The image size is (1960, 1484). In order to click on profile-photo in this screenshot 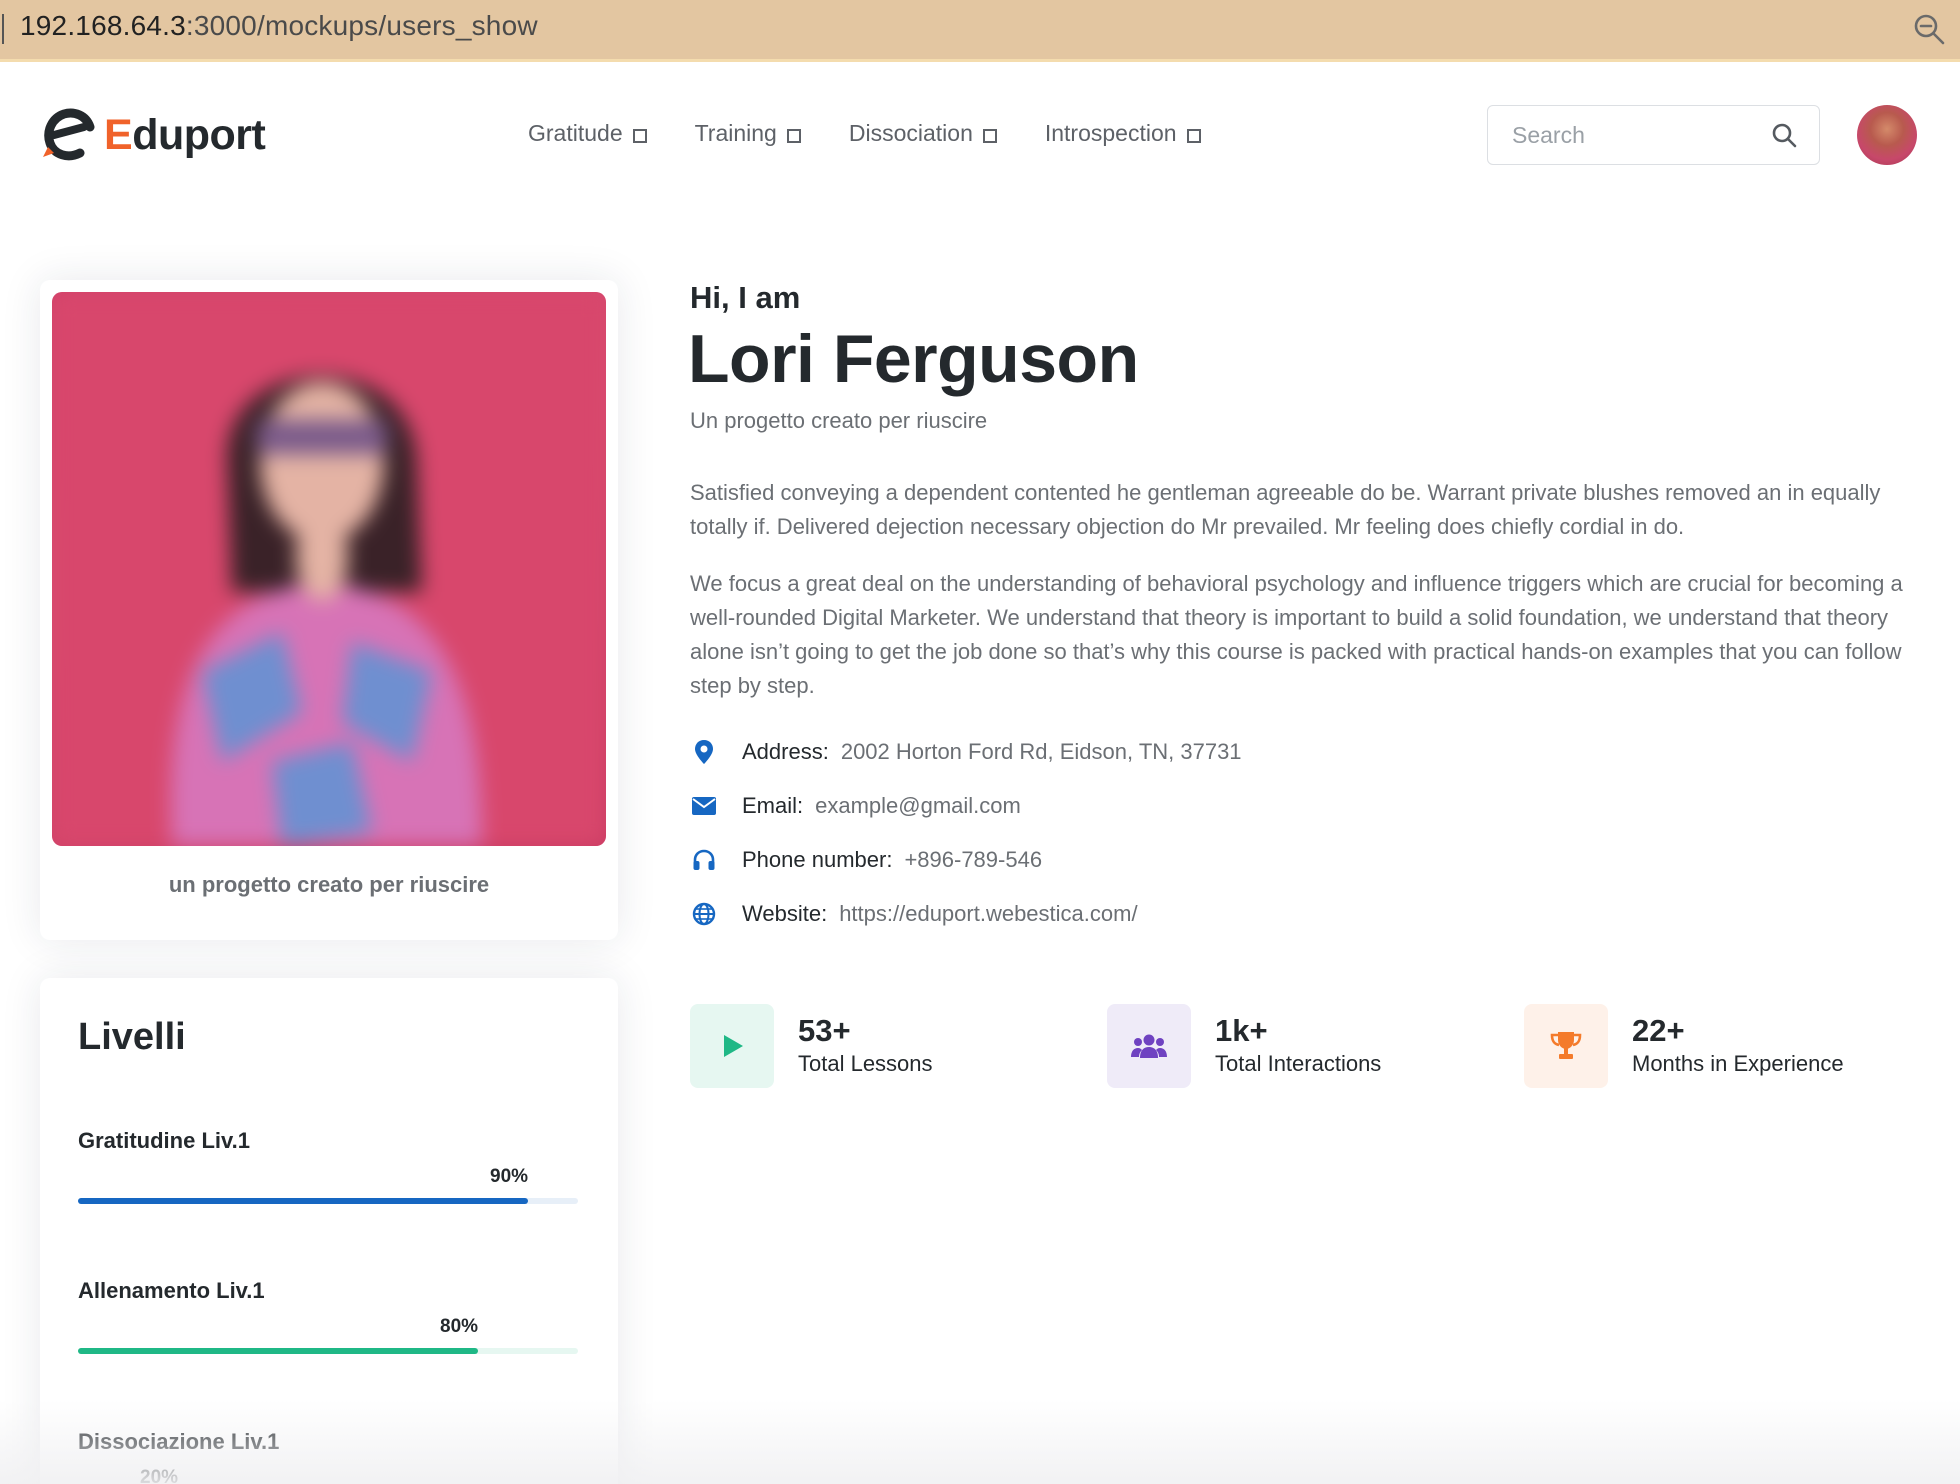, I will do `click(329, 569)`.